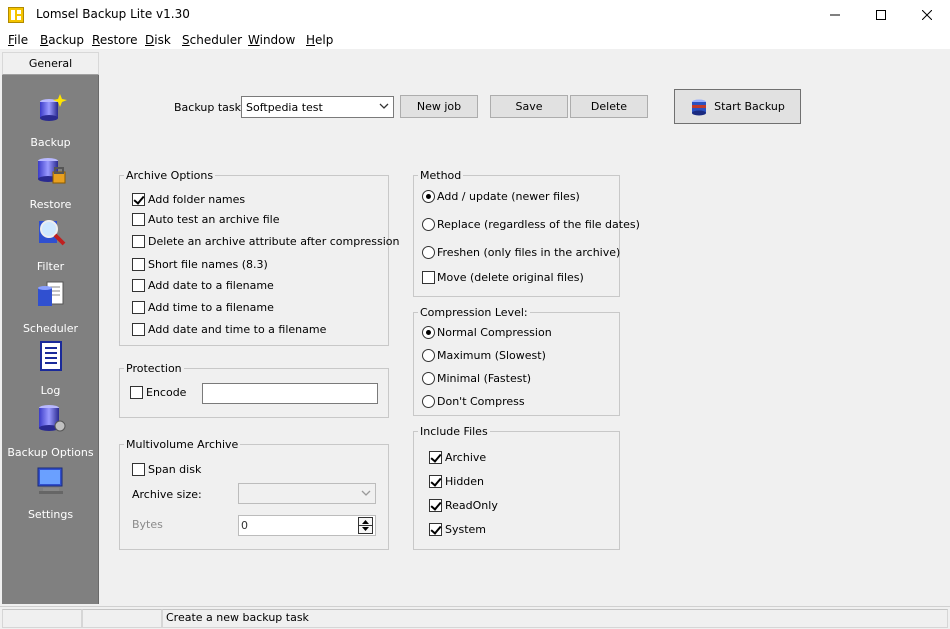 Image resolution: width=950 pixels, height=629 pixels. I want to click on sidebar-item-restore: Restore, so click(50, 185).